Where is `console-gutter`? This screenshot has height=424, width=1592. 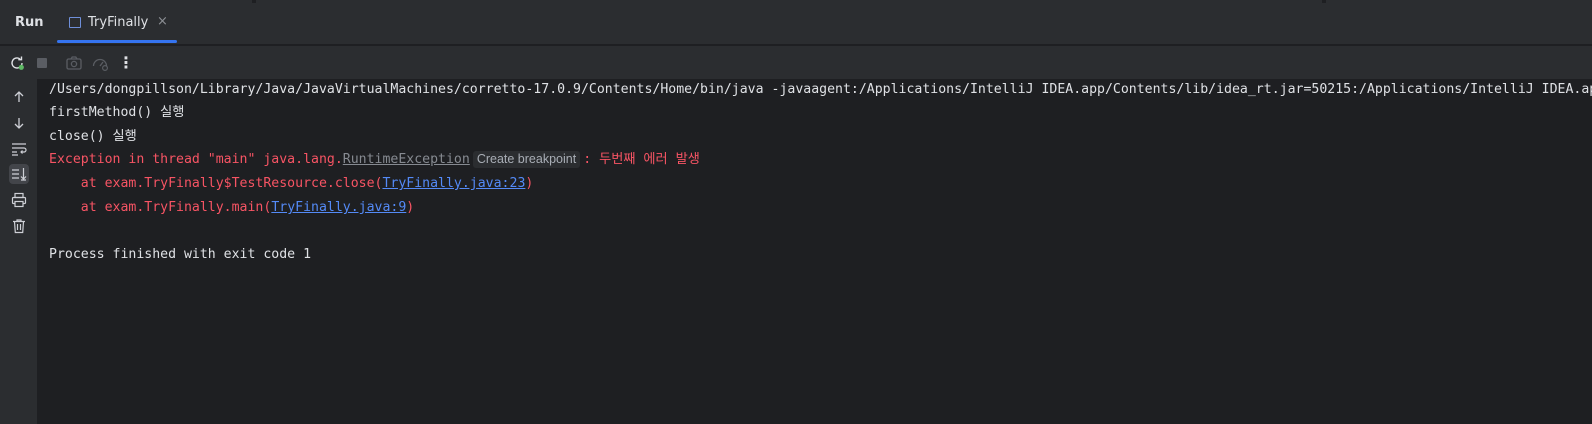 console-gutter is located at coordinates (18, 251).